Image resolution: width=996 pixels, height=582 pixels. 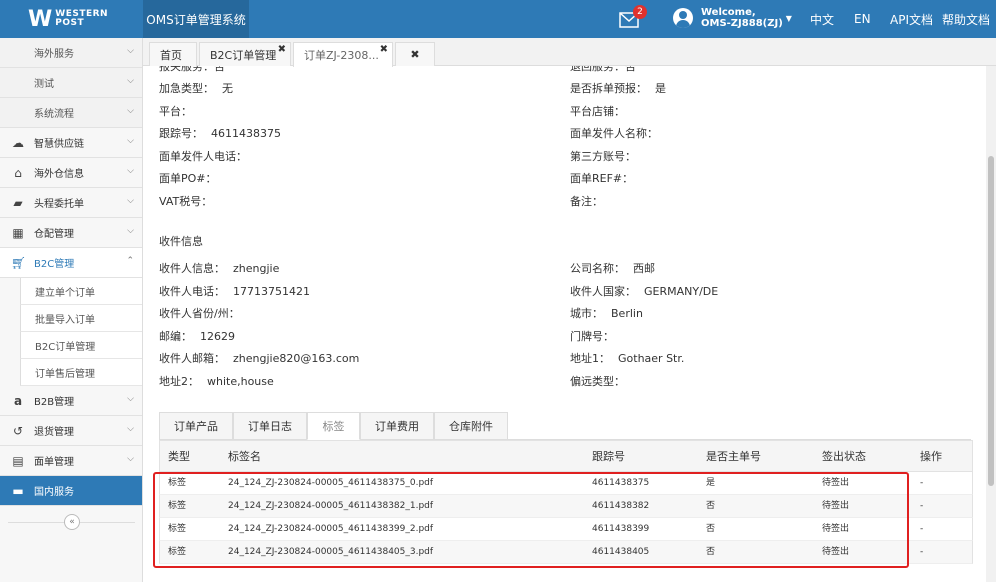 I want to click on detail-tab-bar: 订单产品 订单日志 标签 订单费用 仓库附件, so click(x=565, y=426).